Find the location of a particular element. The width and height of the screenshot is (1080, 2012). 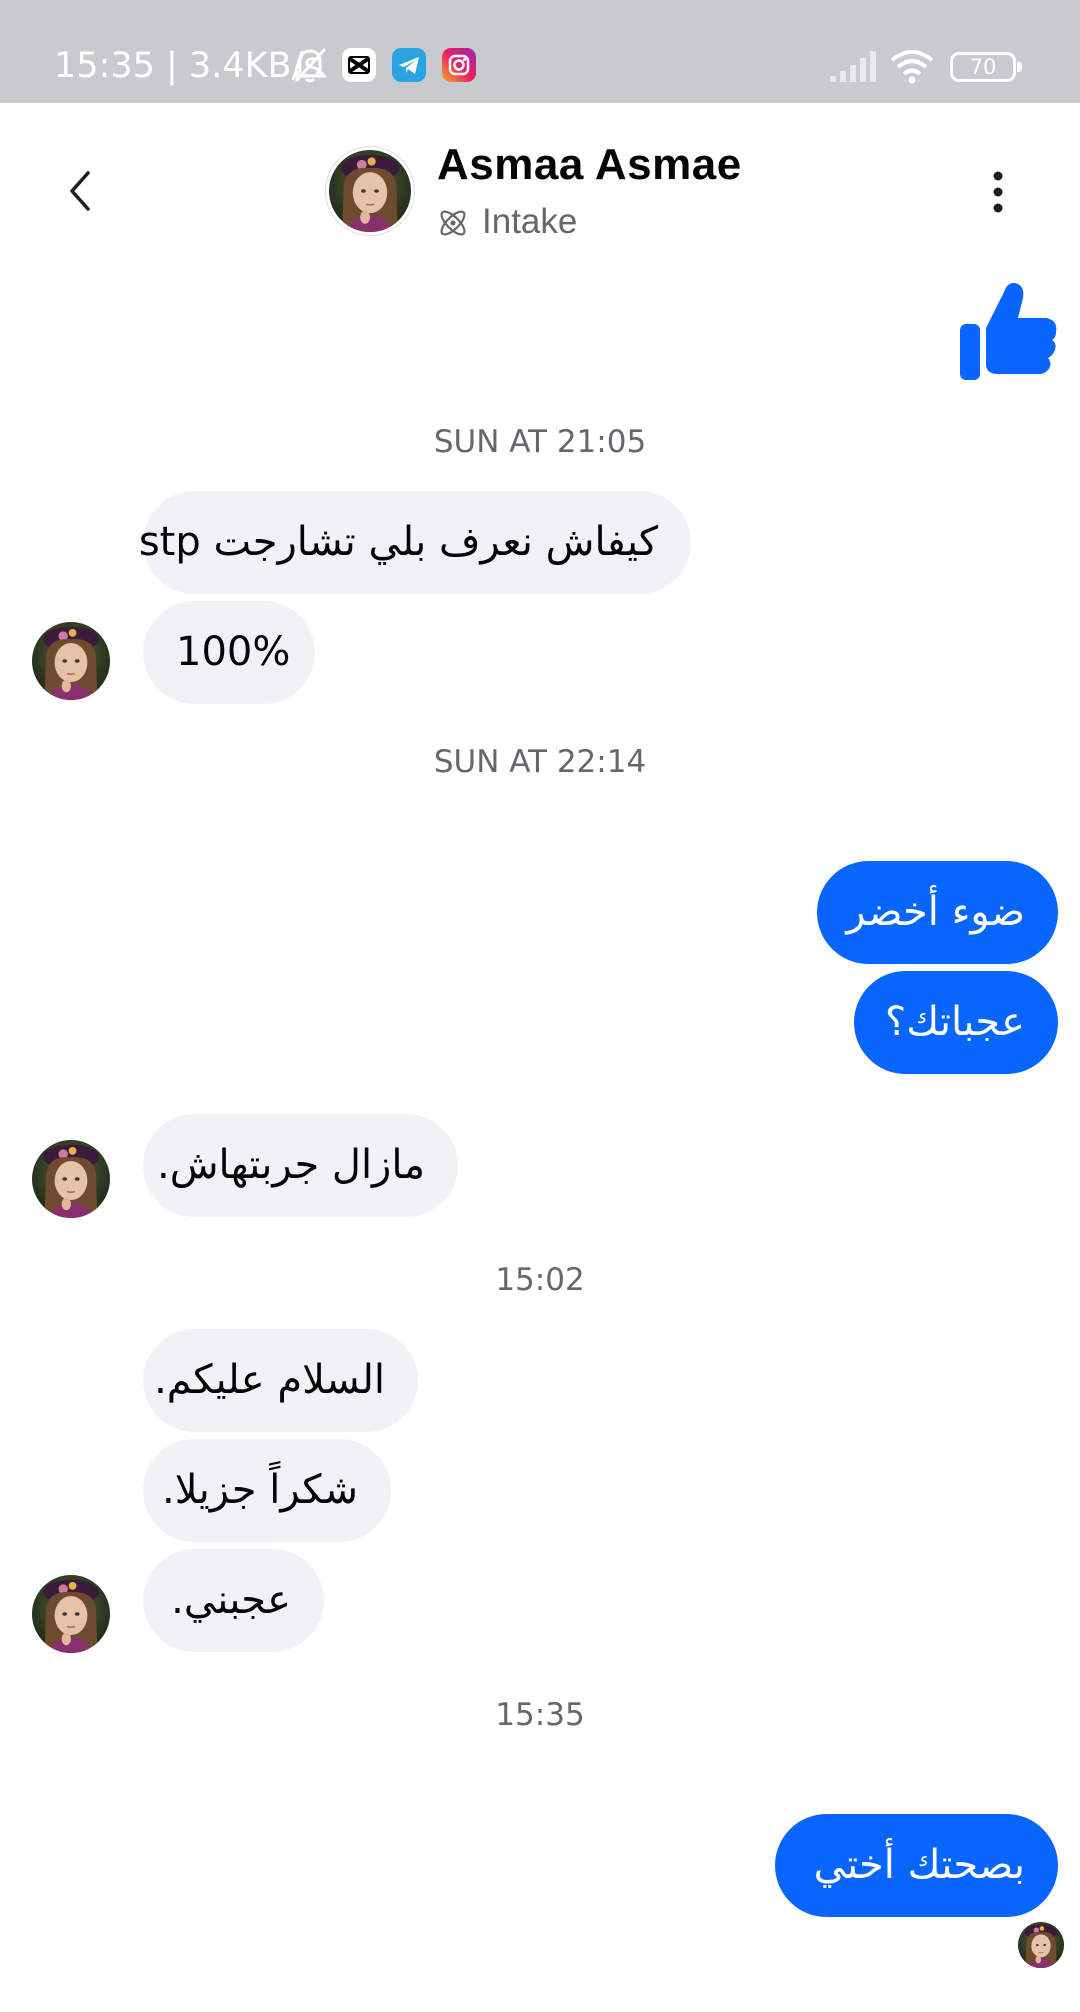

bell-muted-icon is located at coordinates (310, 65).